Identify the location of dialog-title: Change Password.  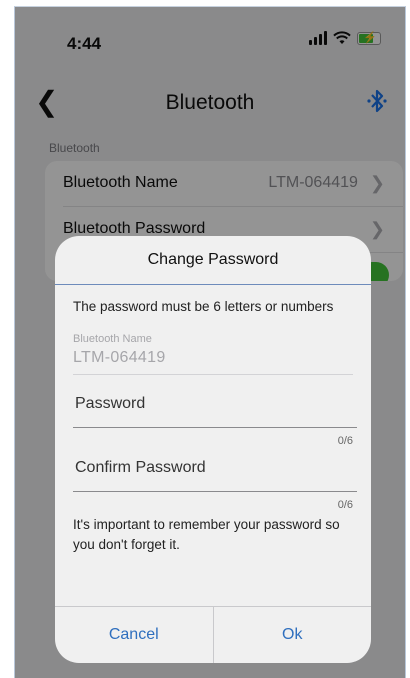
(213, 260).